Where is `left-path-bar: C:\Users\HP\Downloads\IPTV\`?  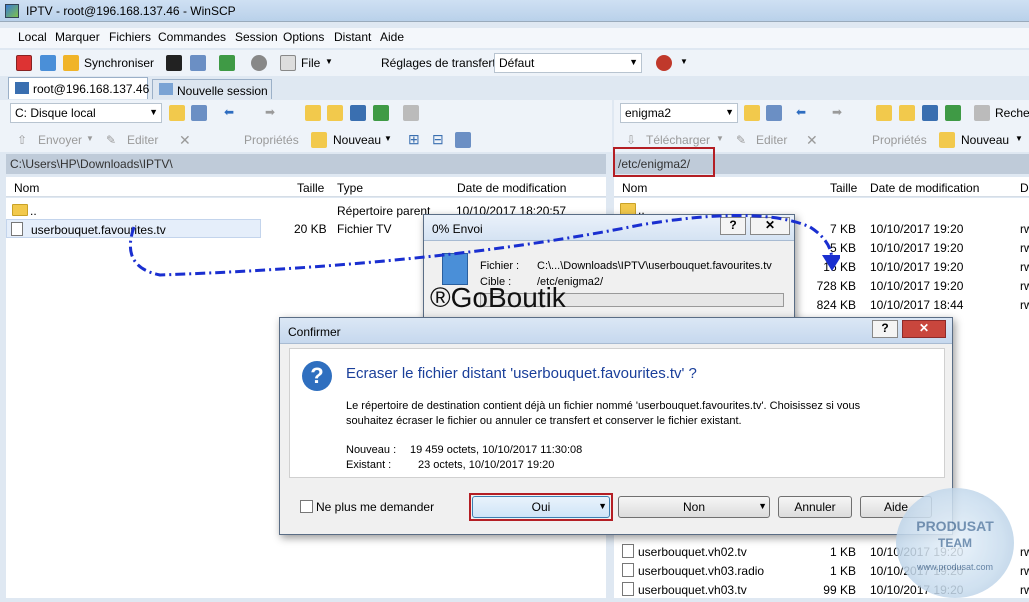
left-path-bar: C:\Users\HP\Downloads\IPTV\ is located at coordinates (306, 164).